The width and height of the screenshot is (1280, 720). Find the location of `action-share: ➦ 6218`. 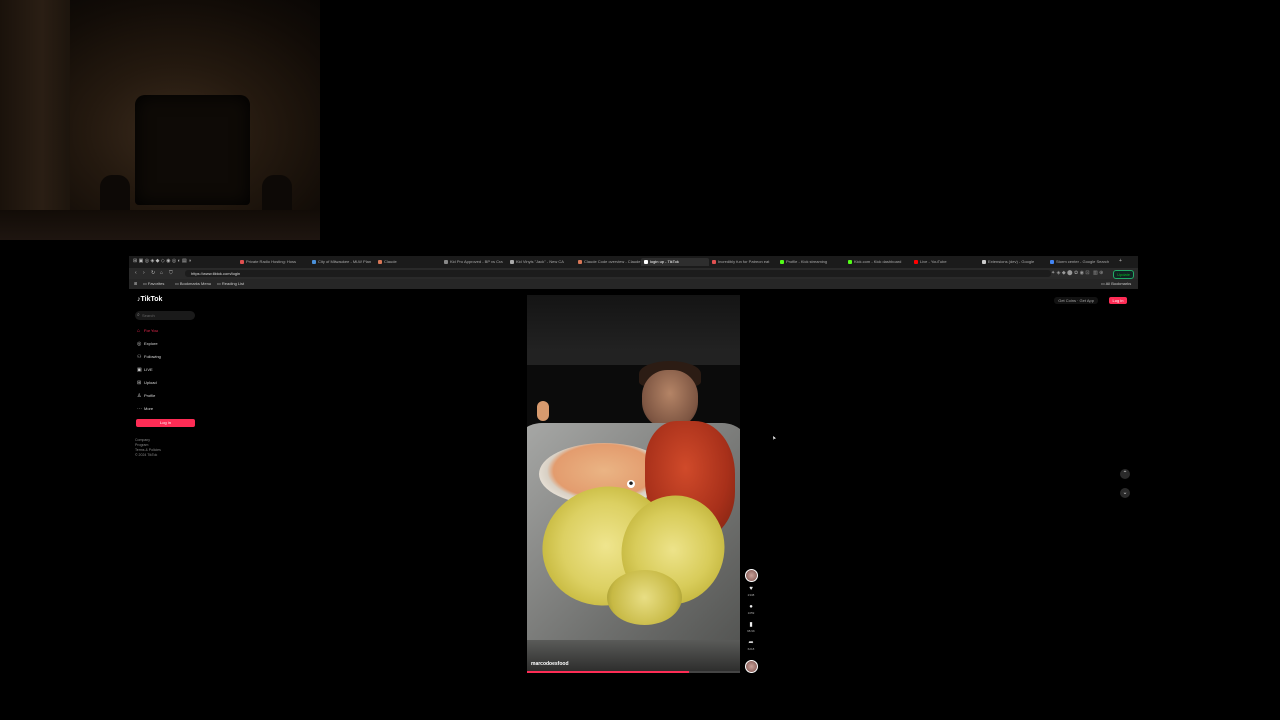

action-share: ➦ 6218 is located at coordinates (751, 645).